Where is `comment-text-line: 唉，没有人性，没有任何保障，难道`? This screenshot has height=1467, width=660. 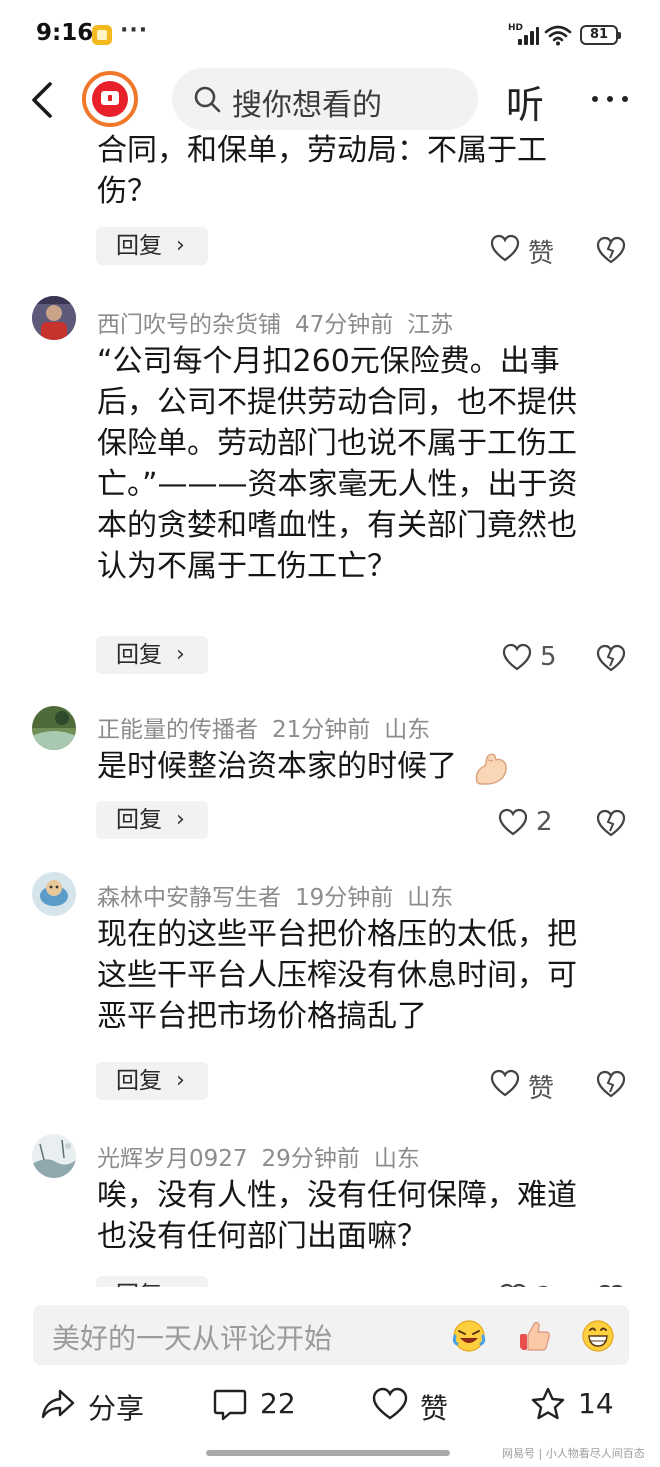 comment-text-line: 唉，没有人性，没有任何保障，难道 is located at coordinates (337, 1195).